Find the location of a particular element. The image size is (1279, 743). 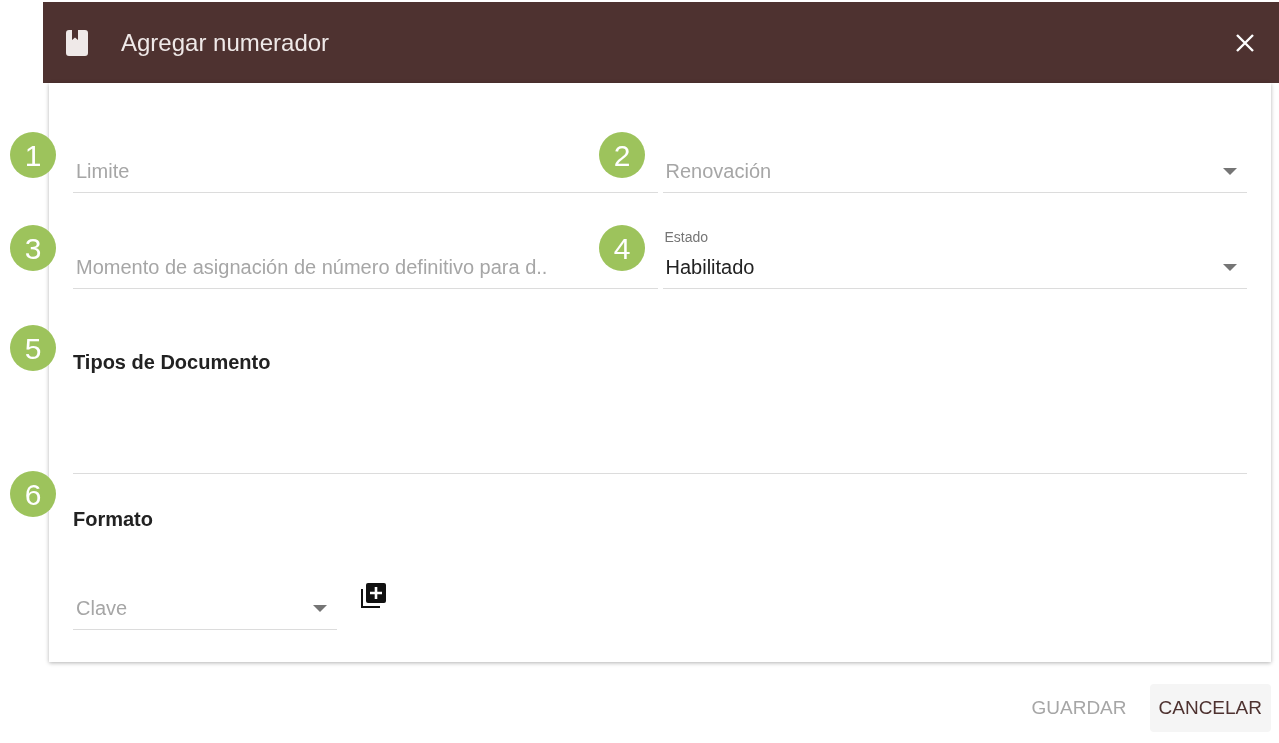

add-box-icon is located at coordinates (373, 596).